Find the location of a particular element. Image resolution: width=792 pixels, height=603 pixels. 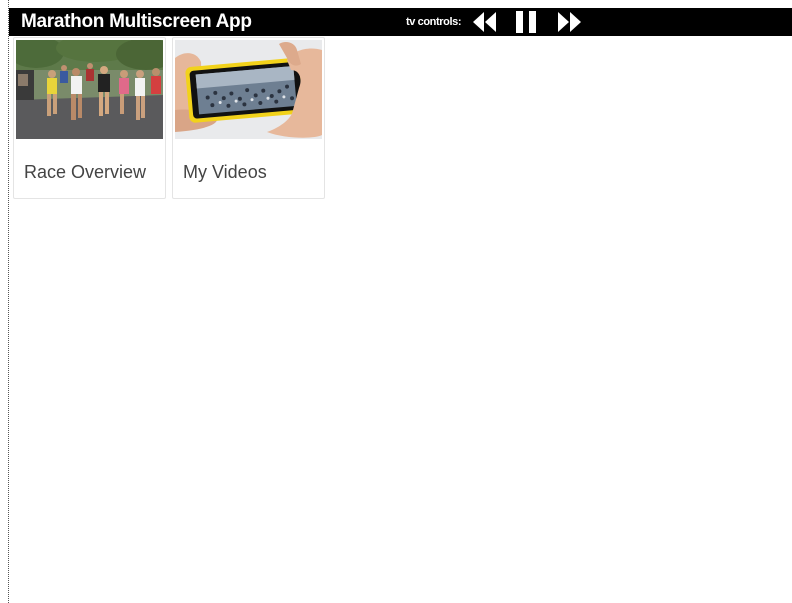

fast-forward-icon is located at coordinates (570, 22).